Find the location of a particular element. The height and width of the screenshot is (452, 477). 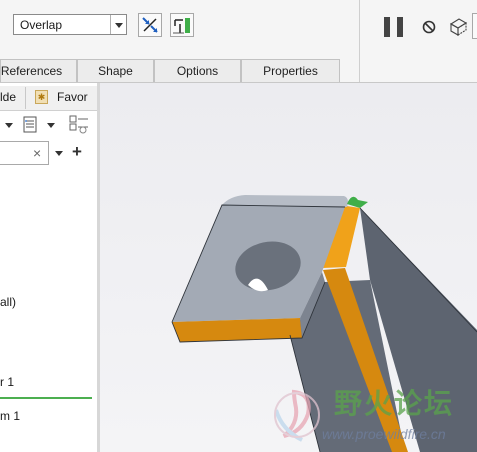

watermark: 野火论坛 www.proewildfire.cn is located at coordinates (367, 415).